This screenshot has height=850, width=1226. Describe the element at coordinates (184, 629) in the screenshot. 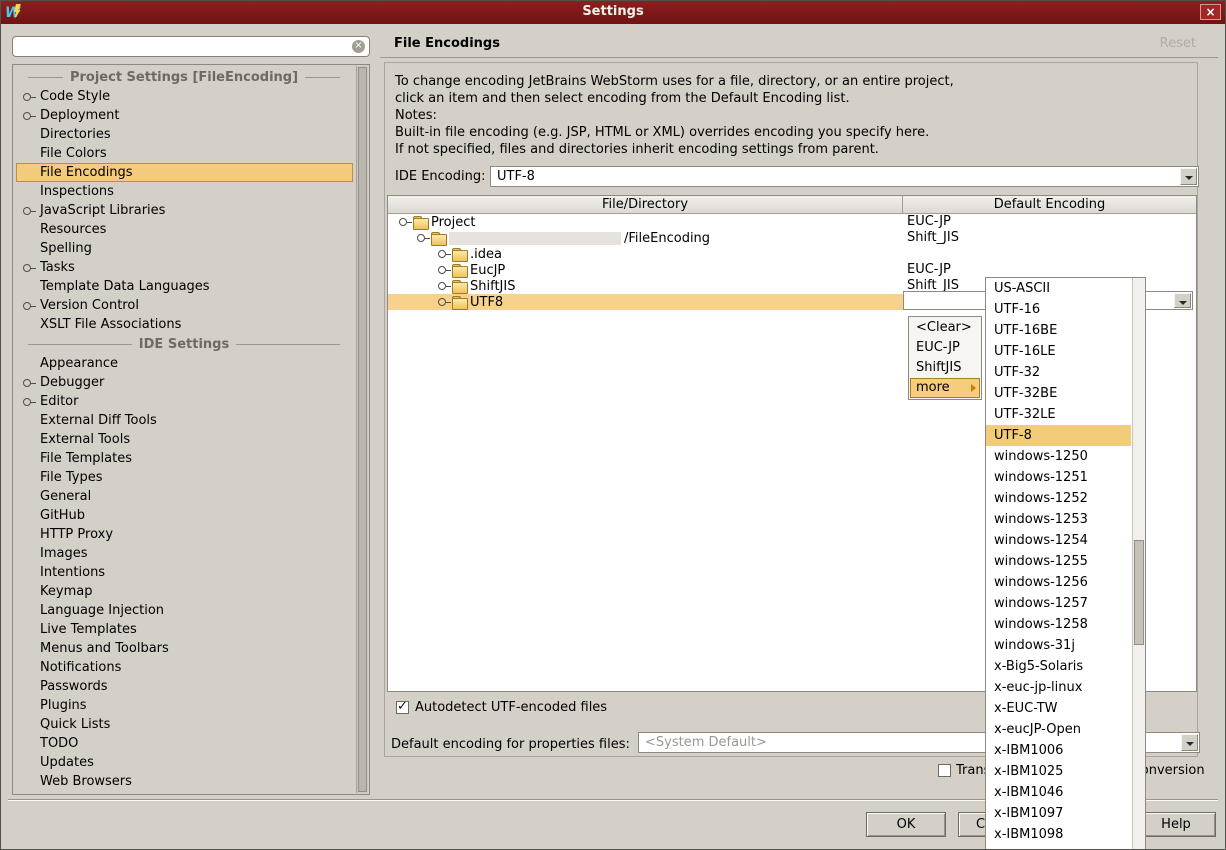

I see `sidebar-item-live-templates: Live Templates` at that location.